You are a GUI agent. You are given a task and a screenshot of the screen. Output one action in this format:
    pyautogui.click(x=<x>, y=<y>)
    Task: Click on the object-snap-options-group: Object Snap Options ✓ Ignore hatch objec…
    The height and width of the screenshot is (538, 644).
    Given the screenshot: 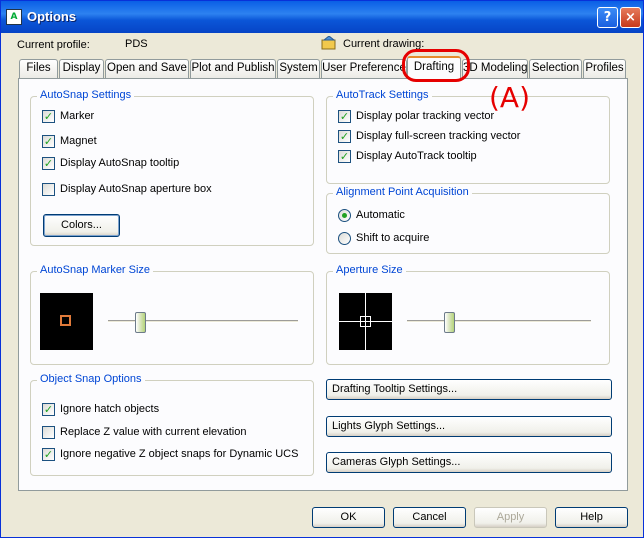 What is the action you would take?
    pyautogui.click(x=172, y=424)
    